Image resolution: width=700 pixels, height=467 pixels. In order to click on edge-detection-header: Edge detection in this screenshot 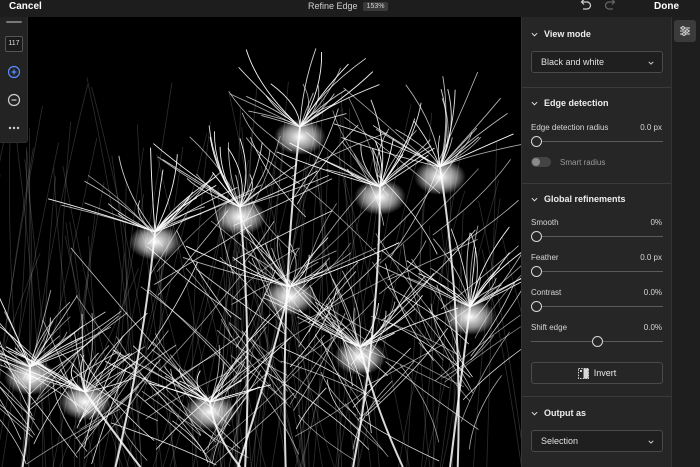, I will do `click(570, 103)`.